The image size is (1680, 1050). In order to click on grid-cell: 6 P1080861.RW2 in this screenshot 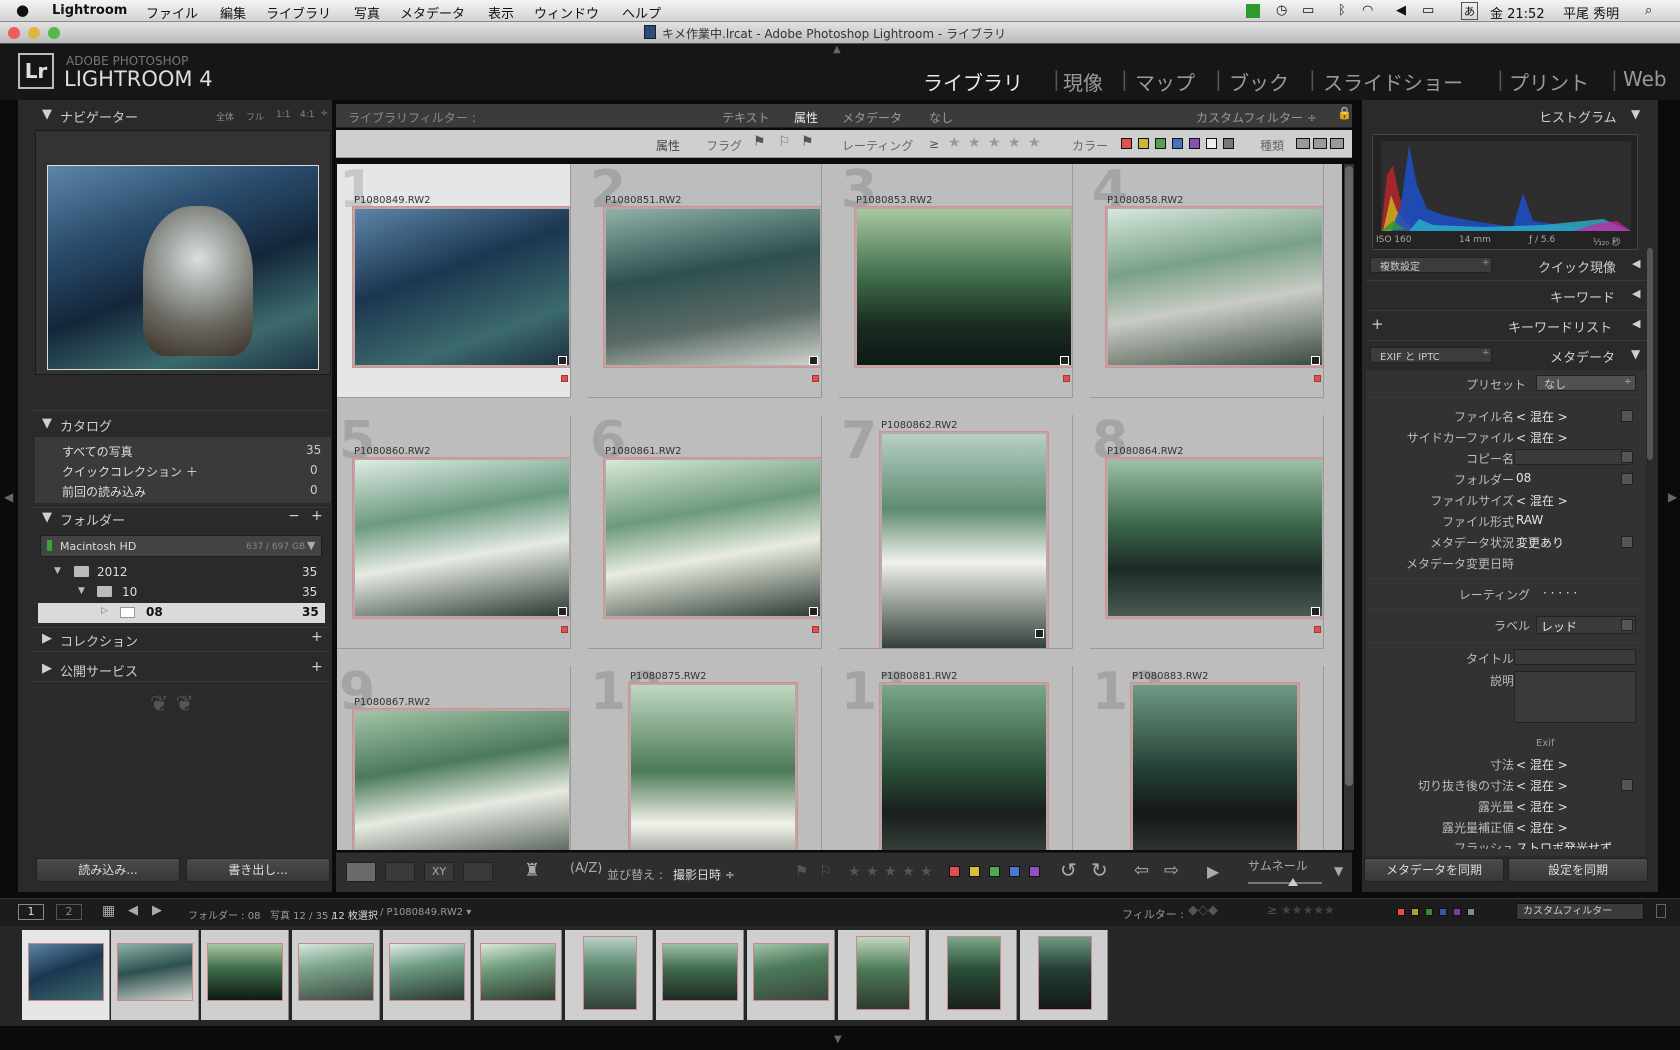, I will do `click(705, 532)`.